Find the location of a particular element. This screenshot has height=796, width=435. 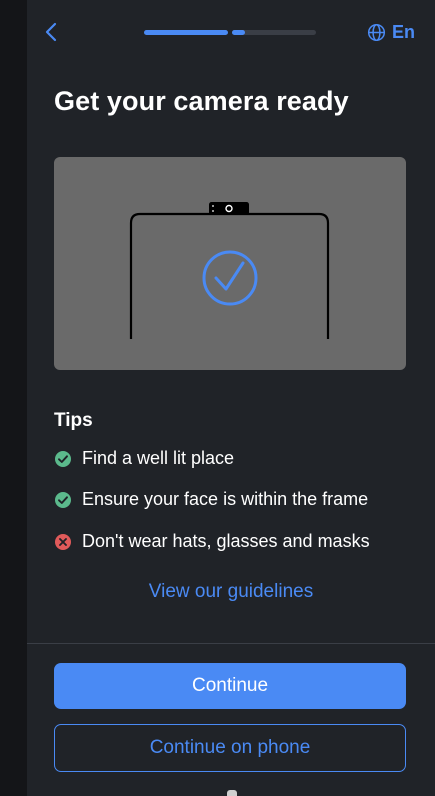

continue-on-phone-button: Continue on phone is located at coordinates (230, 748).